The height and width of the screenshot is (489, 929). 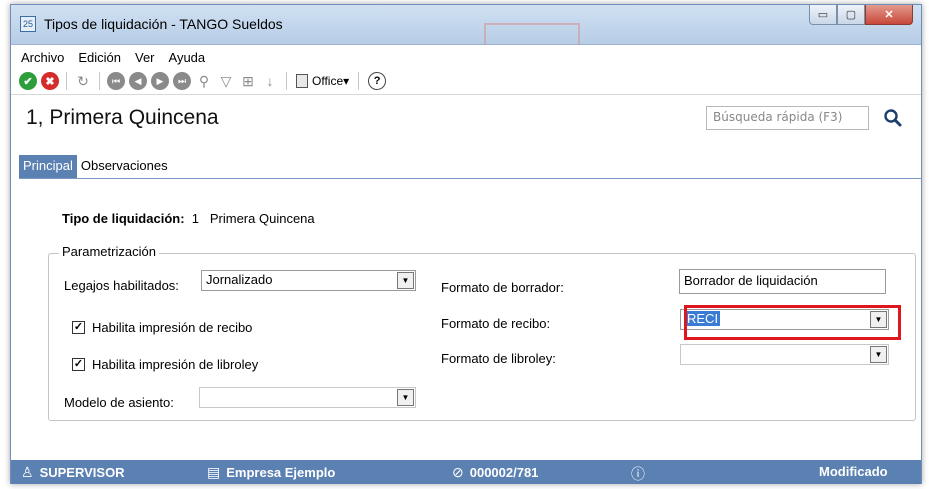 I want to click on office-button: Office ▾, so click(x=322, y=81).